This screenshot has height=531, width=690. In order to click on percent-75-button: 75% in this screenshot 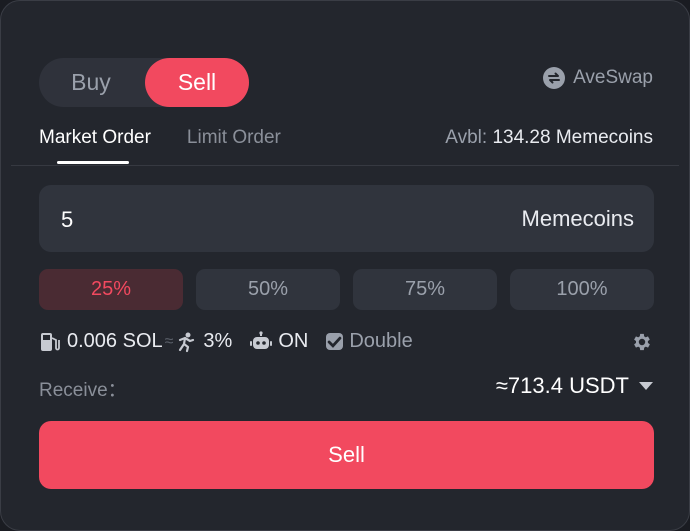, I will do `click(425, 289)`.